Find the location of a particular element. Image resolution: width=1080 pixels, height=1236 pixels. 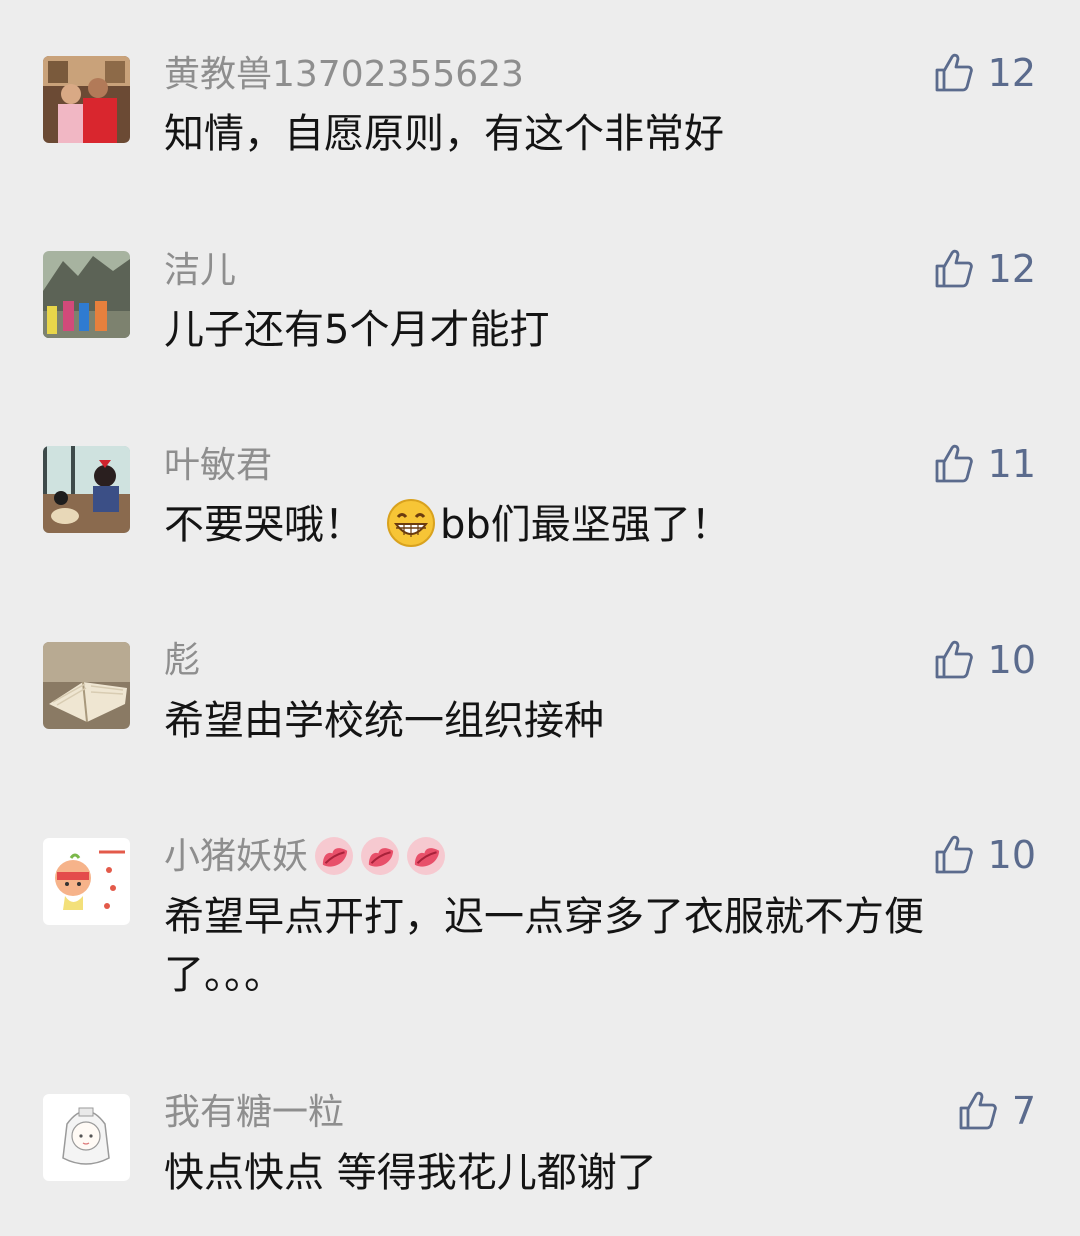

username-text: 小猪妖妖 is located at coordinates (236, 856).